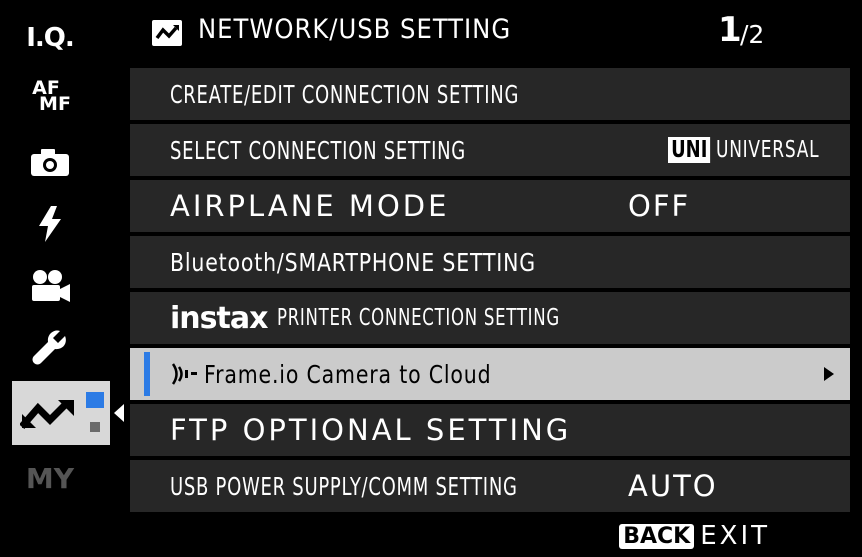  I want to click on back-button: BACK, so click(657, 536).